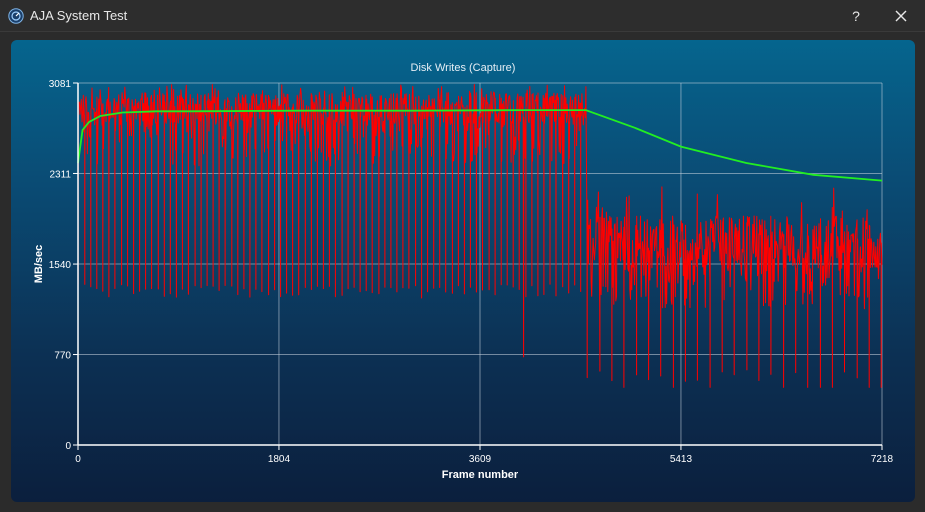 The height and width of the screenshot is (512, 925). Describe the element at coordinates (279, 459) in the screenshot. I see `x-tick-label: 1804` at that location.